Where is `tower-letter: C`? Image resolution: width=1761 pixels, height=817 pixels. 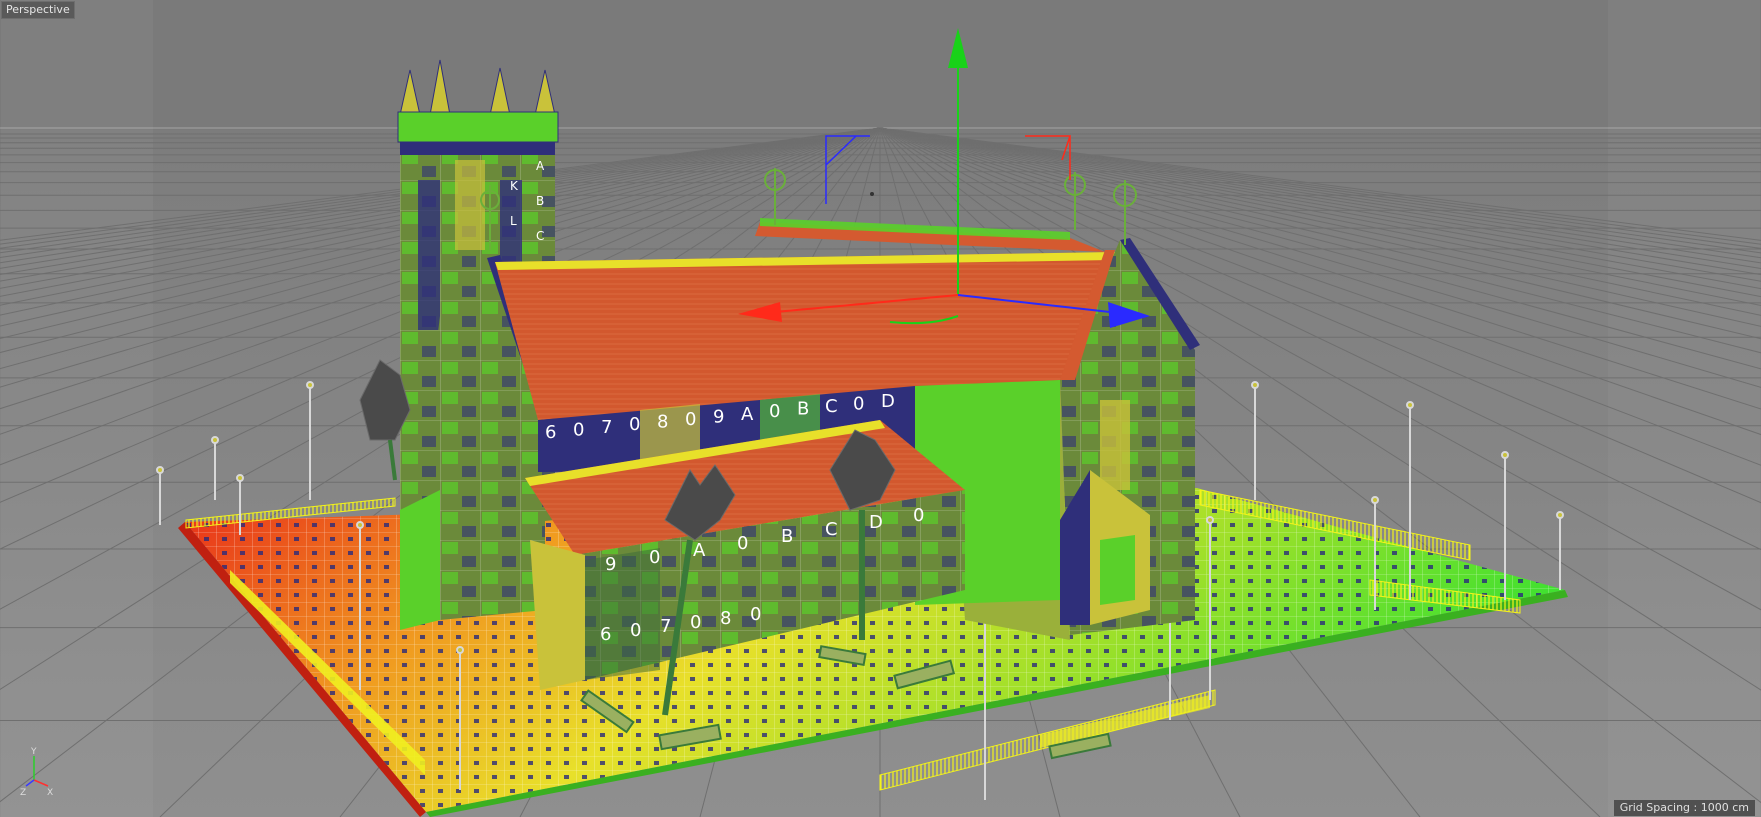
tower-letter: C is located at coordinates (540, 236).